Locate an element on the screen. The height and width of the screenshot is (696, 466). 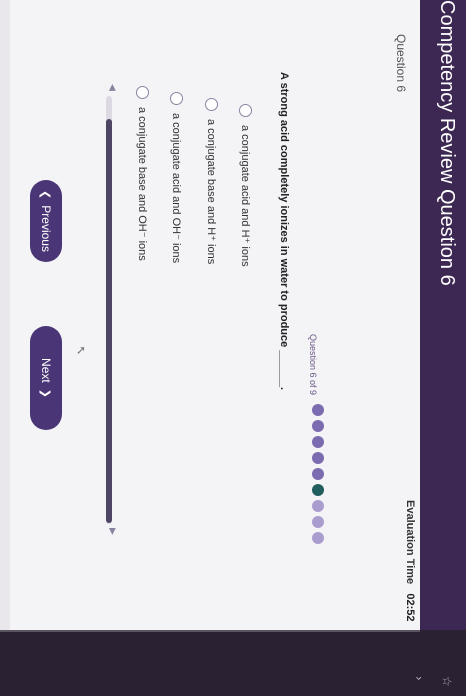
previous-button-label: Previous is located at coordinates (46, 228).